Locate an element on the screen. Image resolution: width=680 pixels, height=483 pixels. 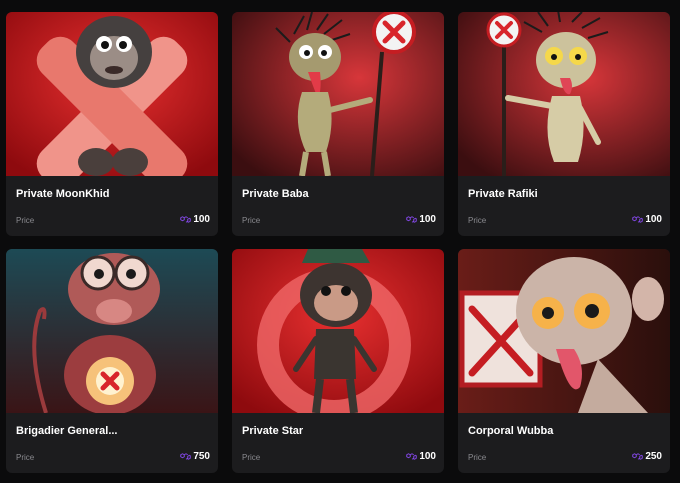
nft-name: Private Rafiki is located at coordinates (503, 194).